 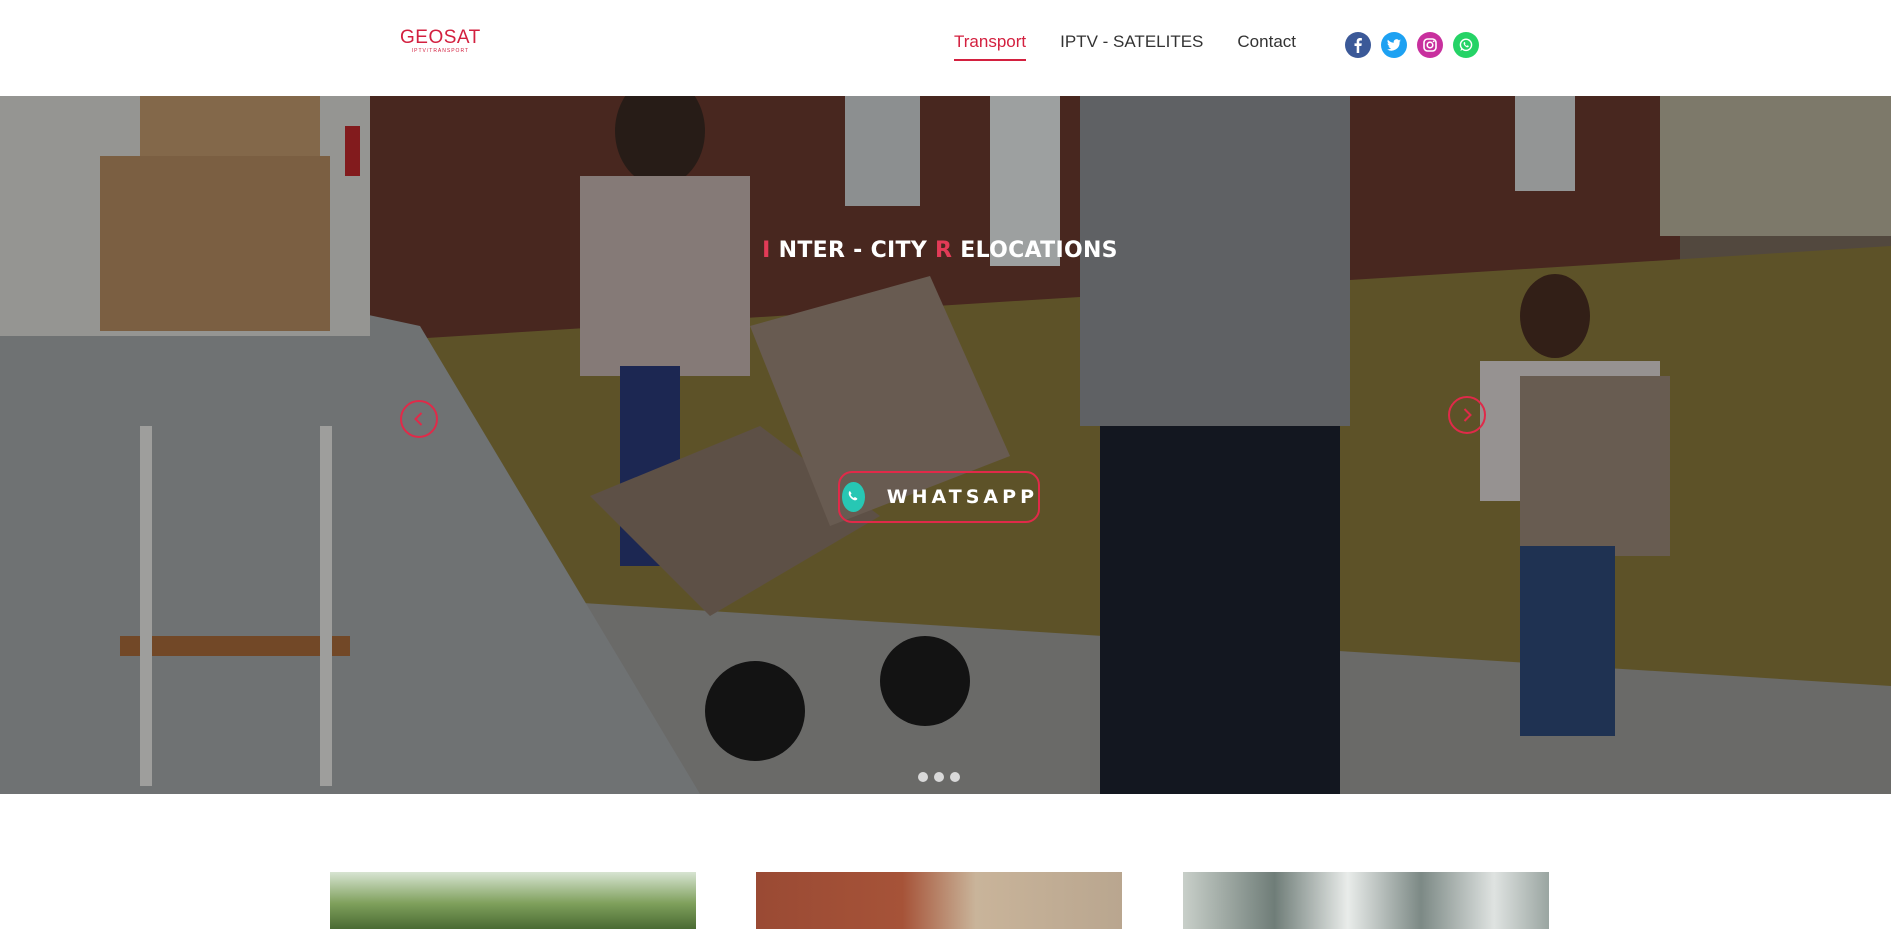 I want to click on twitter-icon, so click(x=1394, y=45).